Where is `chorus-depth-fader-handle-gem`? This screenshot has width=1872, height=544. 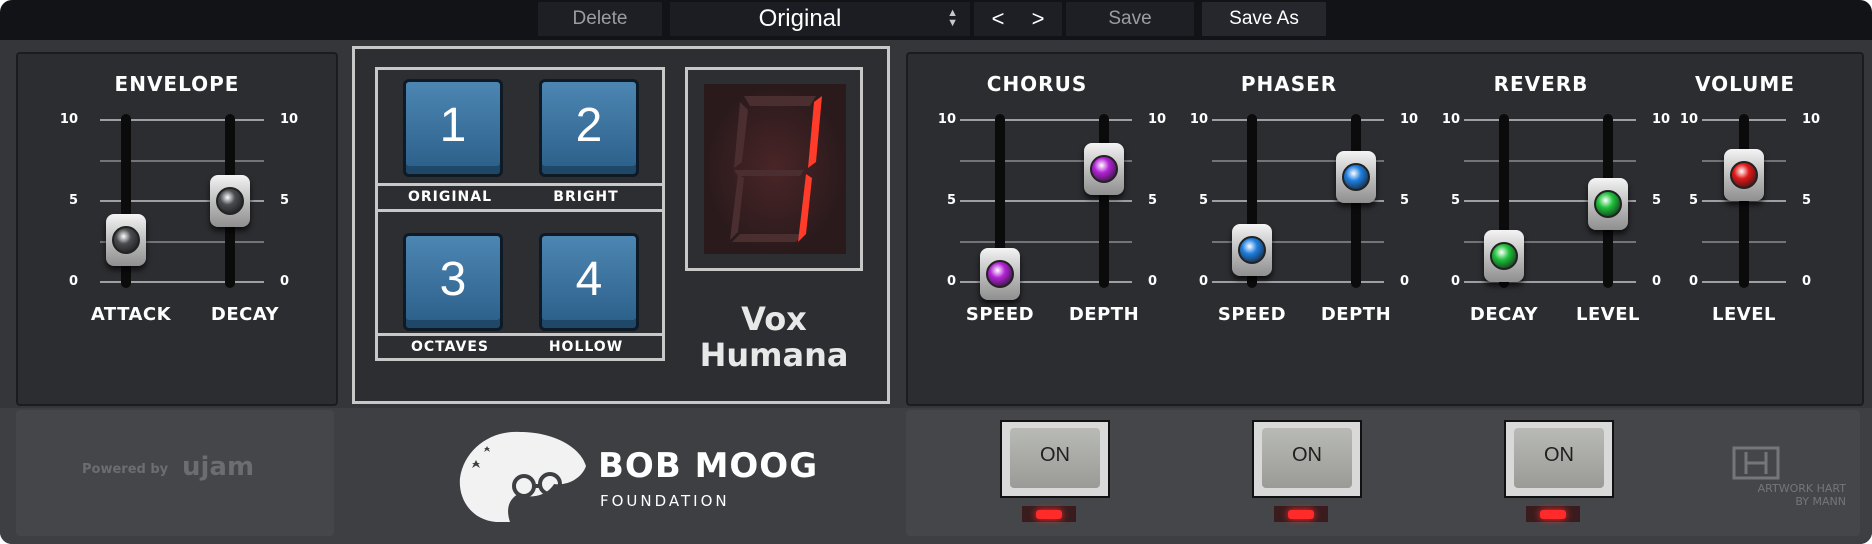 chorus-depth-fader-handle-gem is located at coordinates (1104, 168).